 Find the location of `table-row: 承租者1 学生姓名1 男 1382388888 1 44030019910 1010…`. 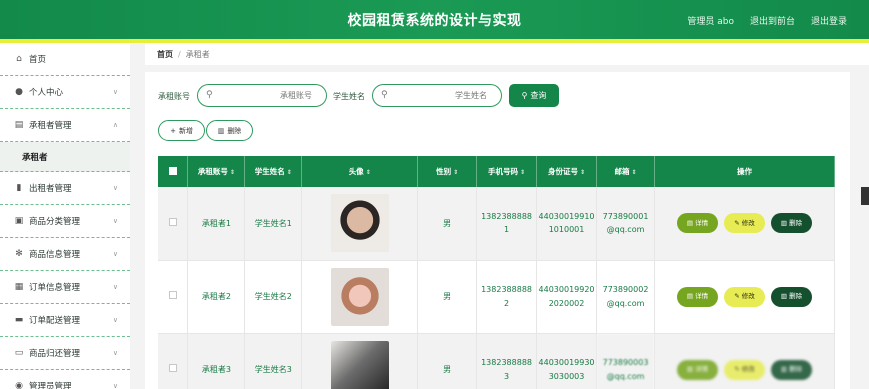

table-row: 承租者1 学生姓名1 男 1382388888 1 44030019910 1010… is located at coordinates (496, 224).